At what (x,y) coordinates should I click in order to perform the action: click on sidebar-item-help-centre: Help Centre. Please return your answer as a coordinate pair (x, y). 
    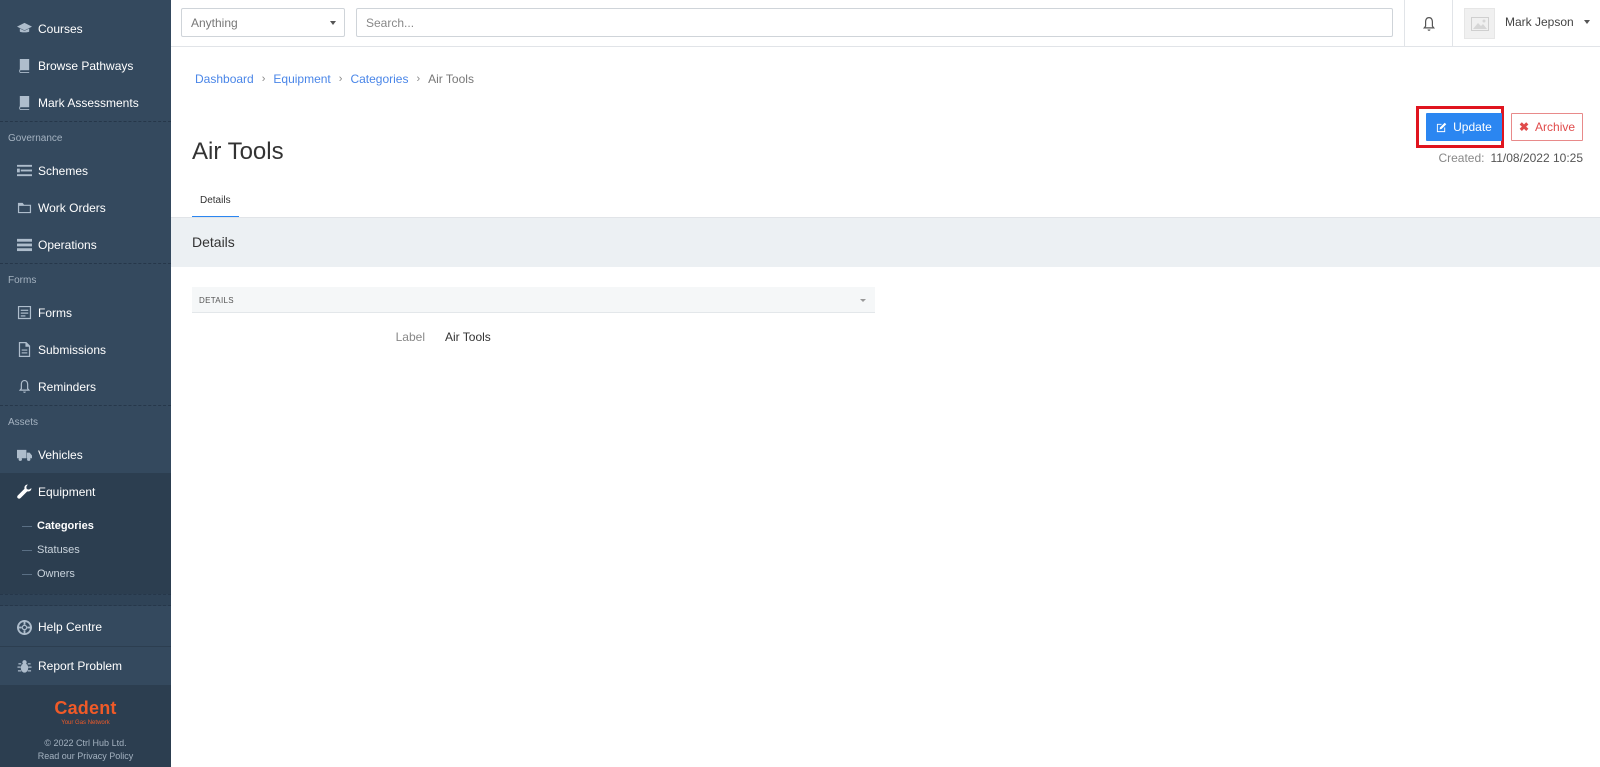
    Looking at the image, I should click on (85, 627).